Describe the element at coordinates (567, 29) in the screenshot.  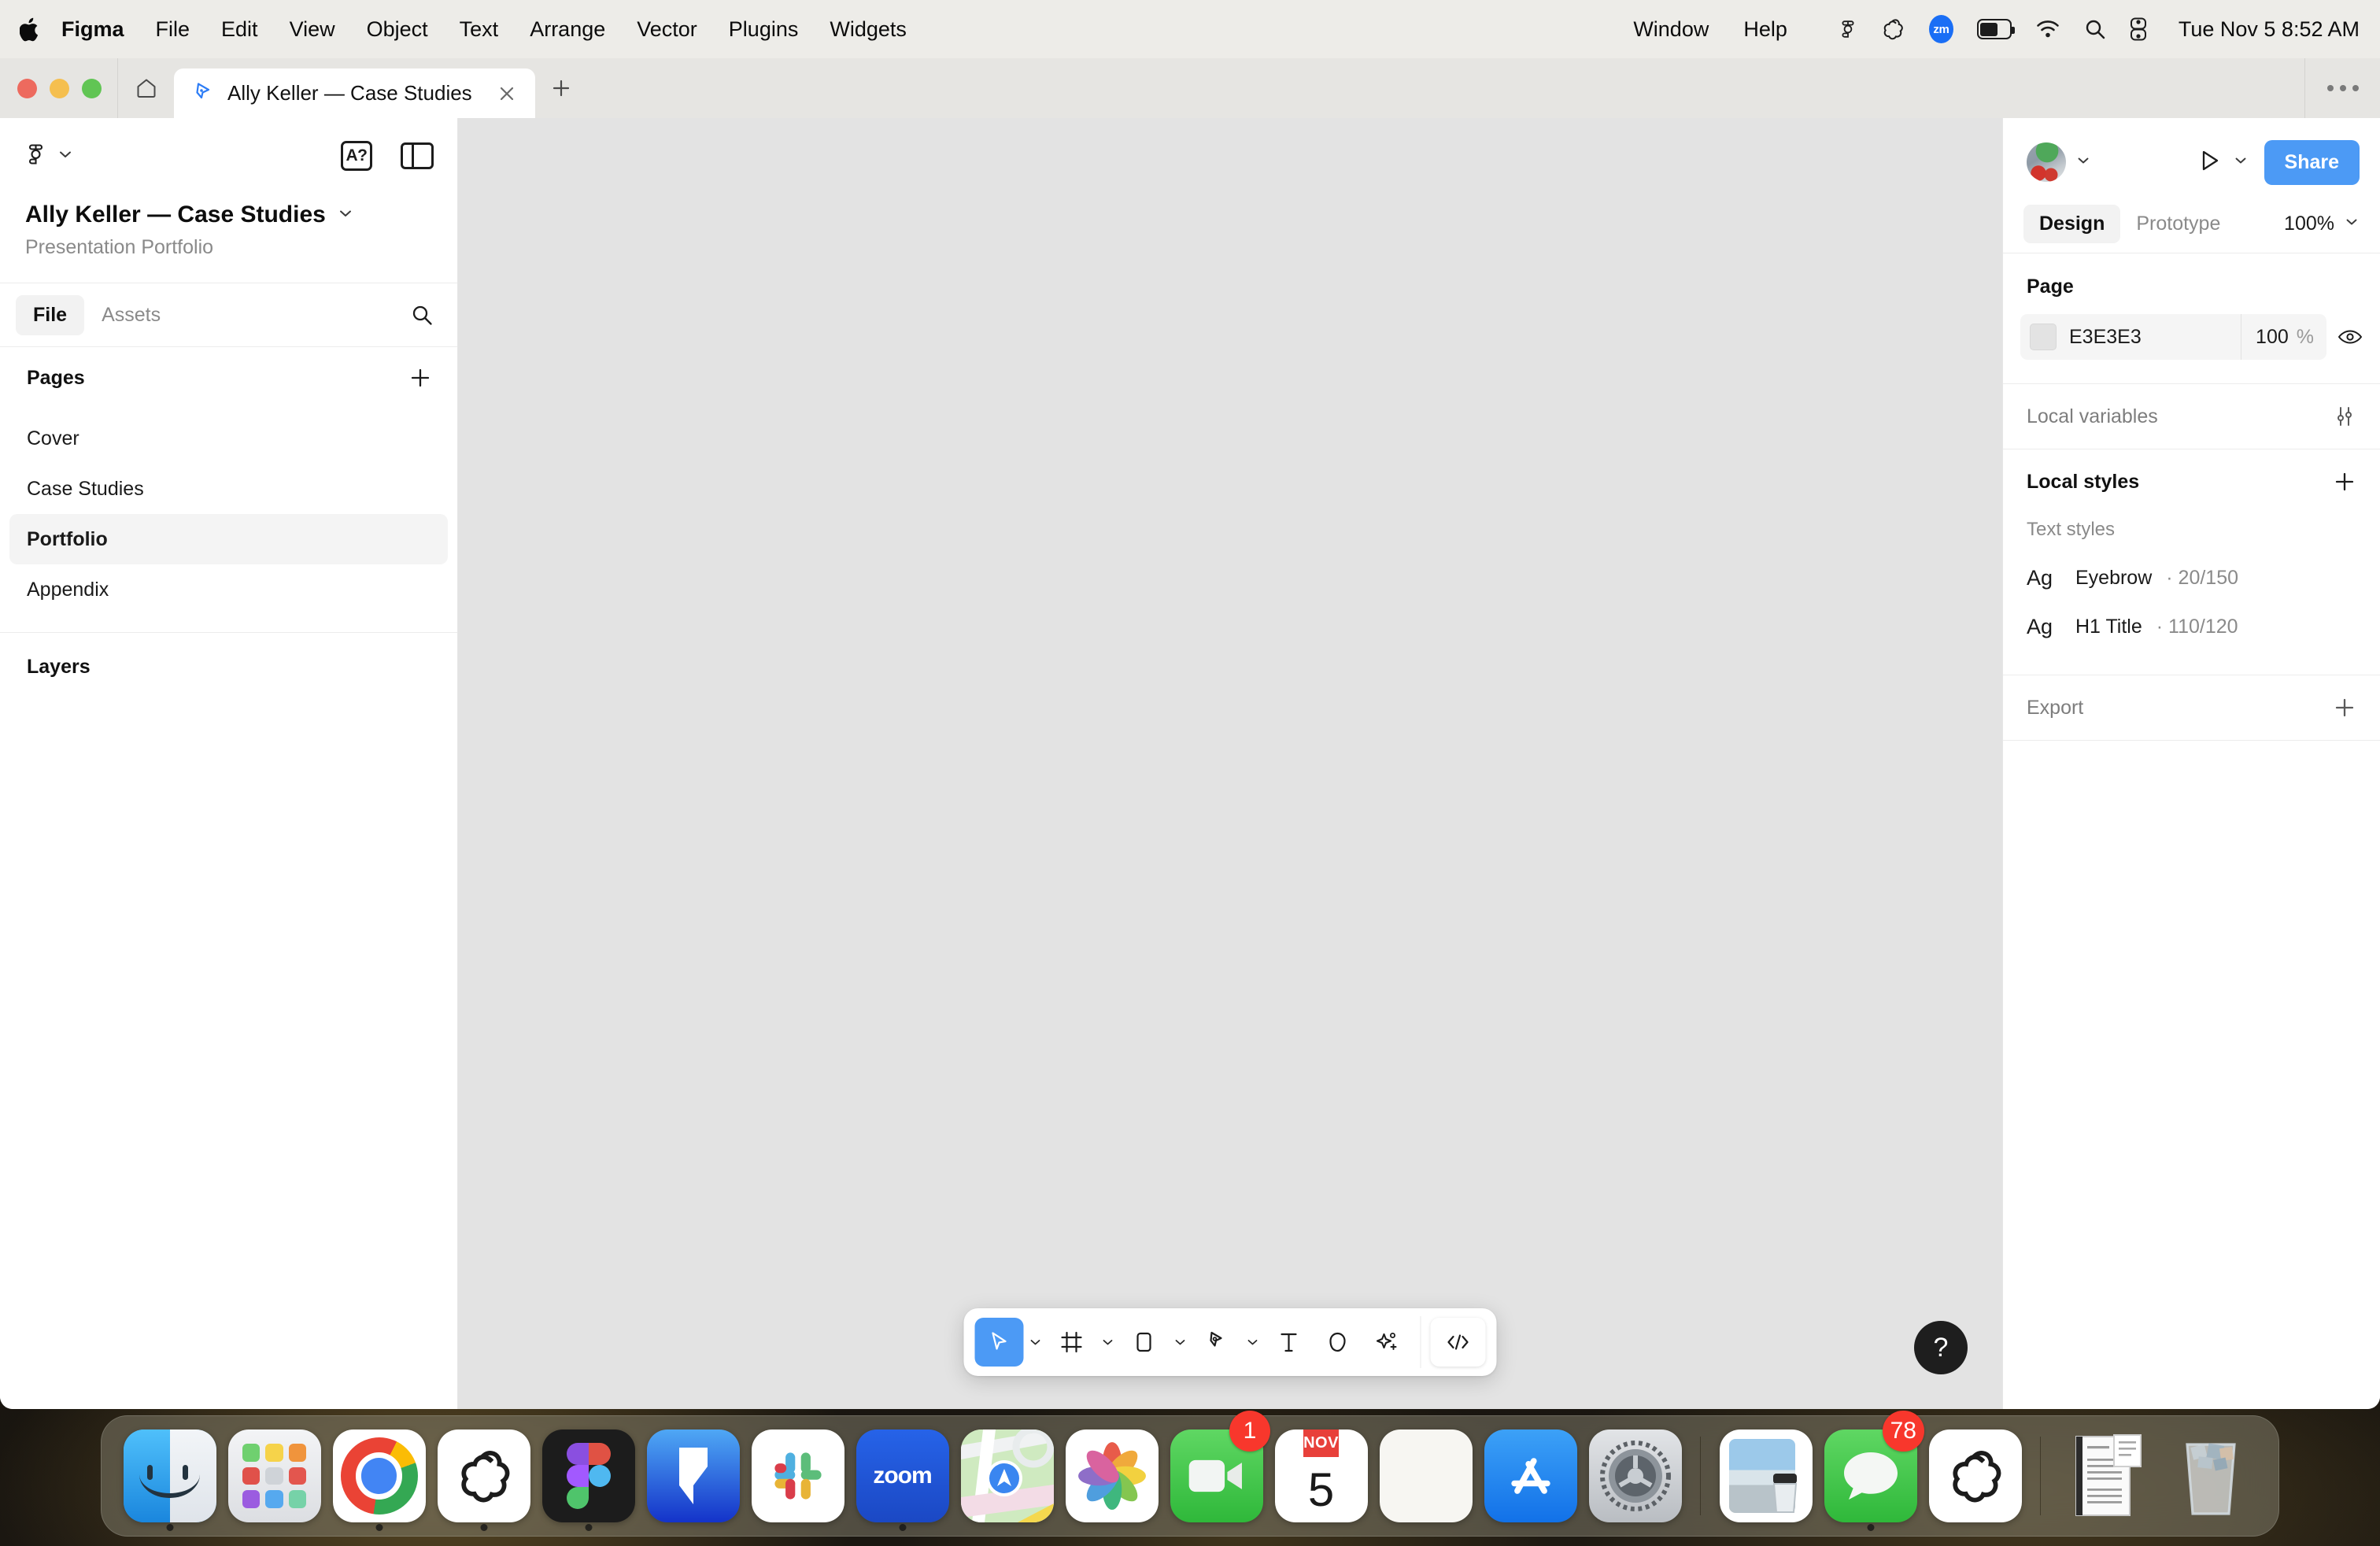
I see `menu-item-arrange: Arrange` at that location.